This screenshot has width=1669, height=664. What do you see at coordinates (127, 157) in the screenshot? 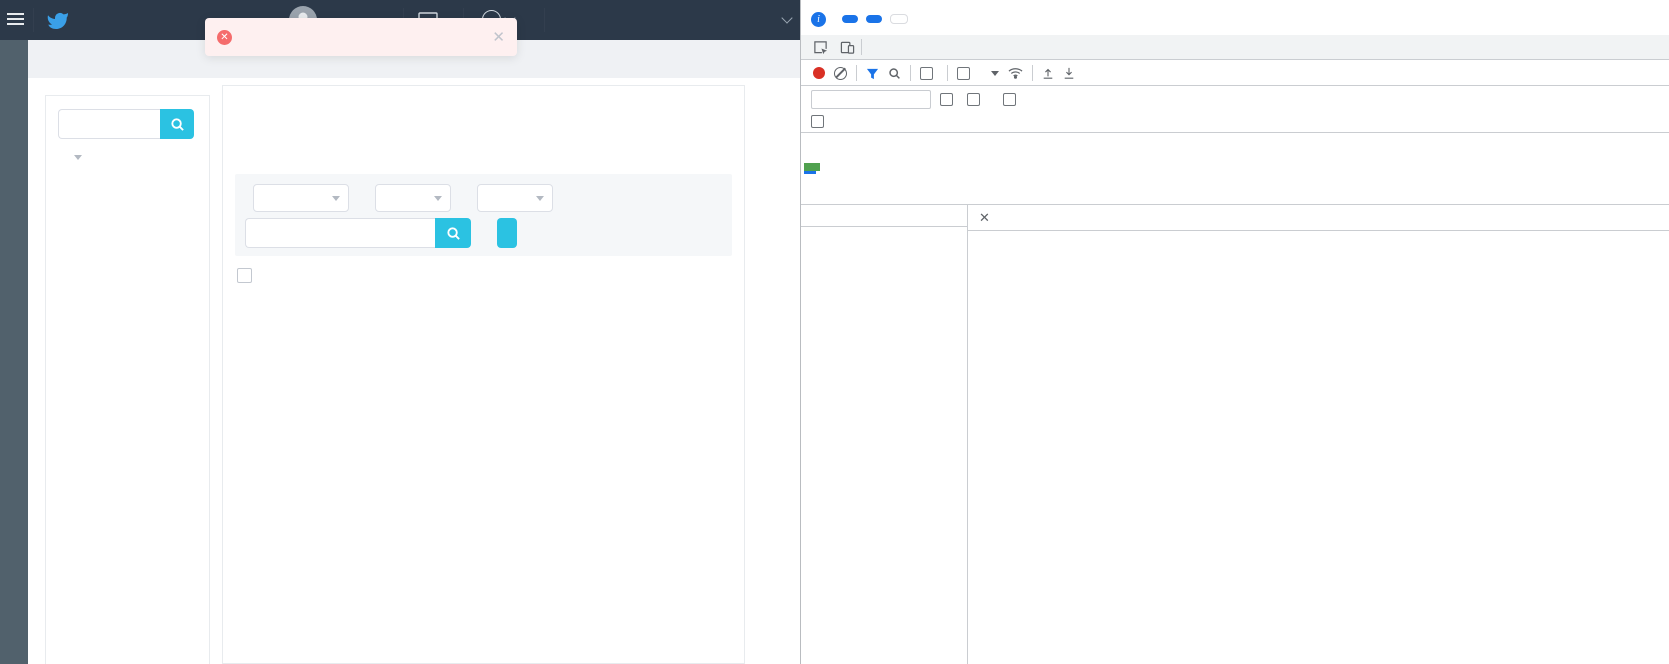
I see `column-tree-header` at bounding box center [127, 157].